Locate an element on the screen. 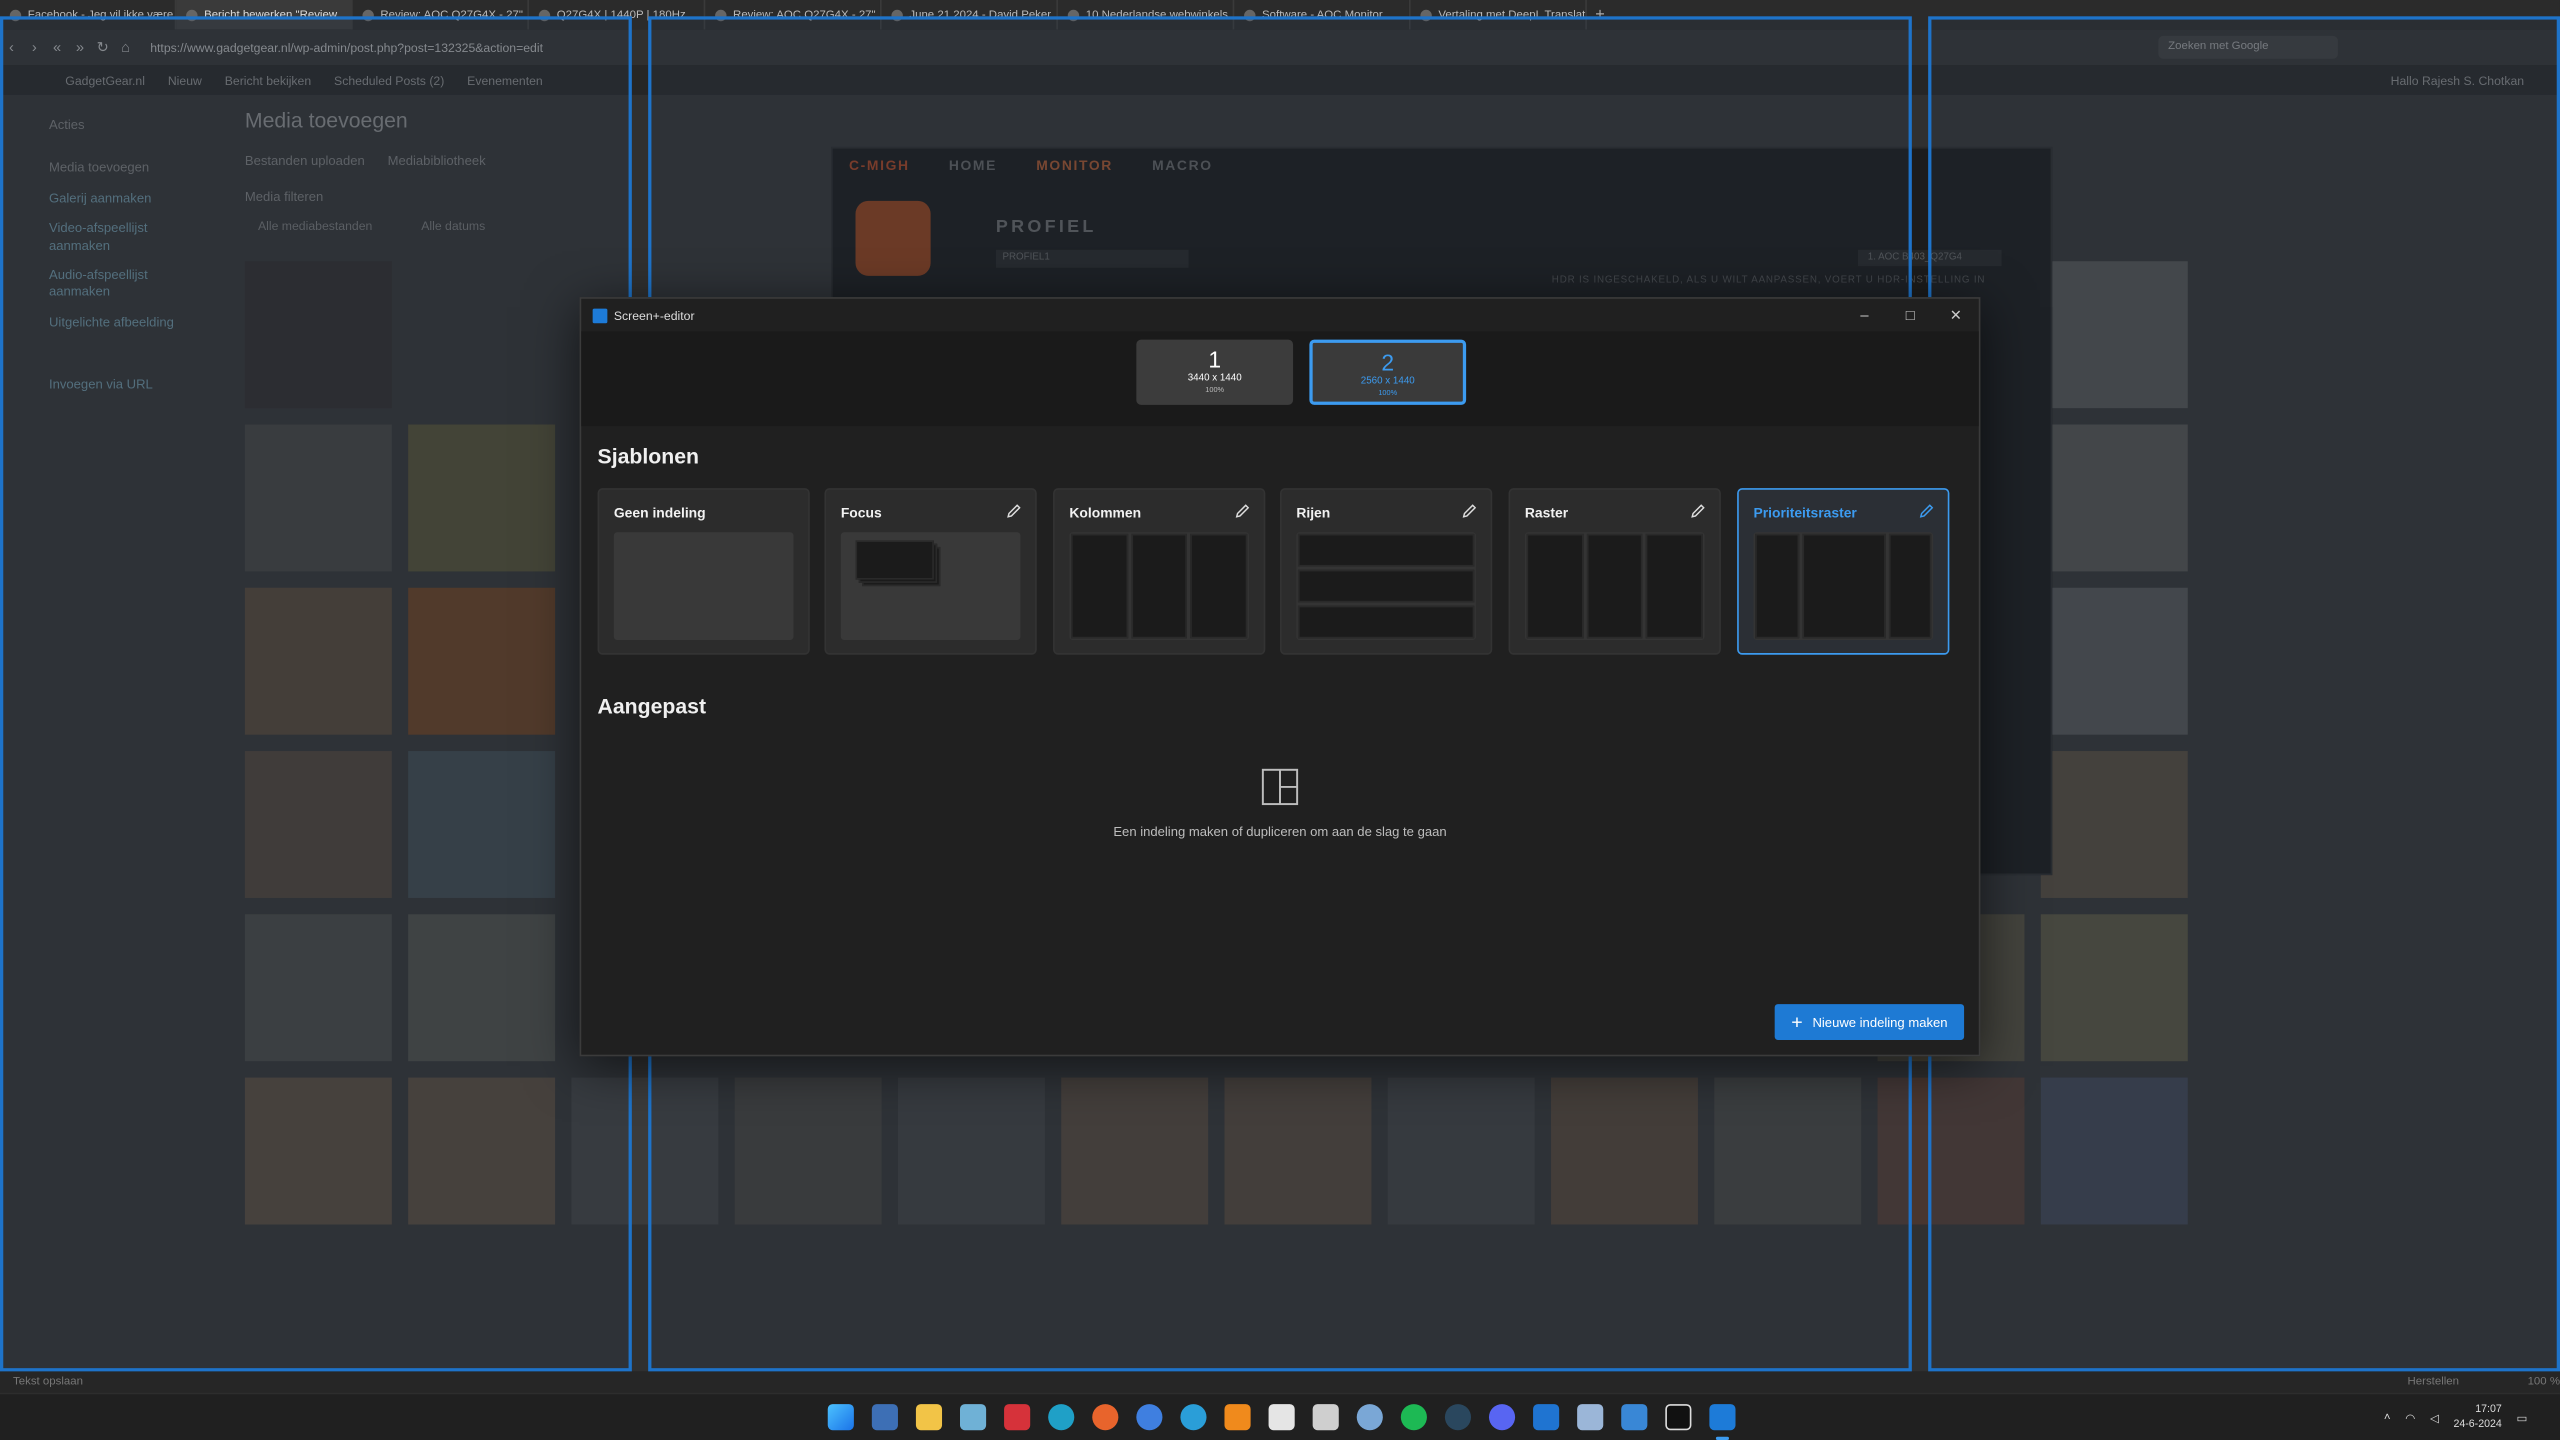  new-layout-label: Nieuwe indeling maken is located at coordinates (1880, 1022).